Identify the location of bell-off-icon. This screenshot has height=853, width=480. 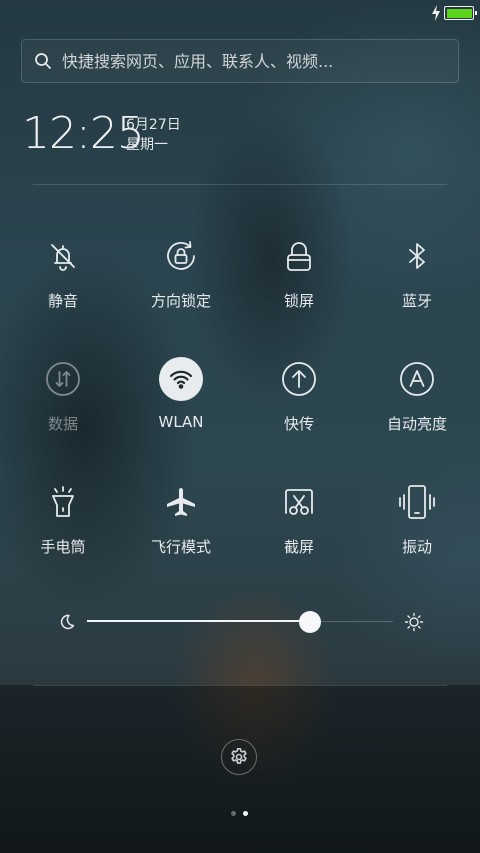
(63, 256).